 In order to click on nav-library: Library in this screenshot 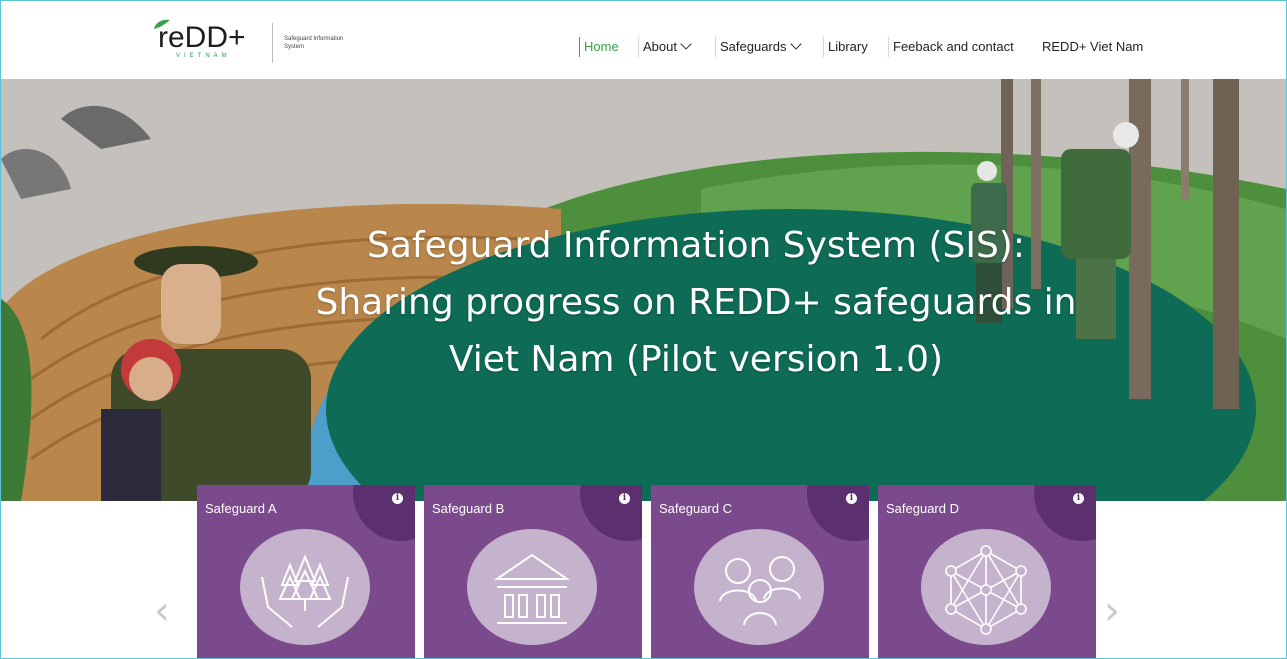, I will do `click(845, 47)`.